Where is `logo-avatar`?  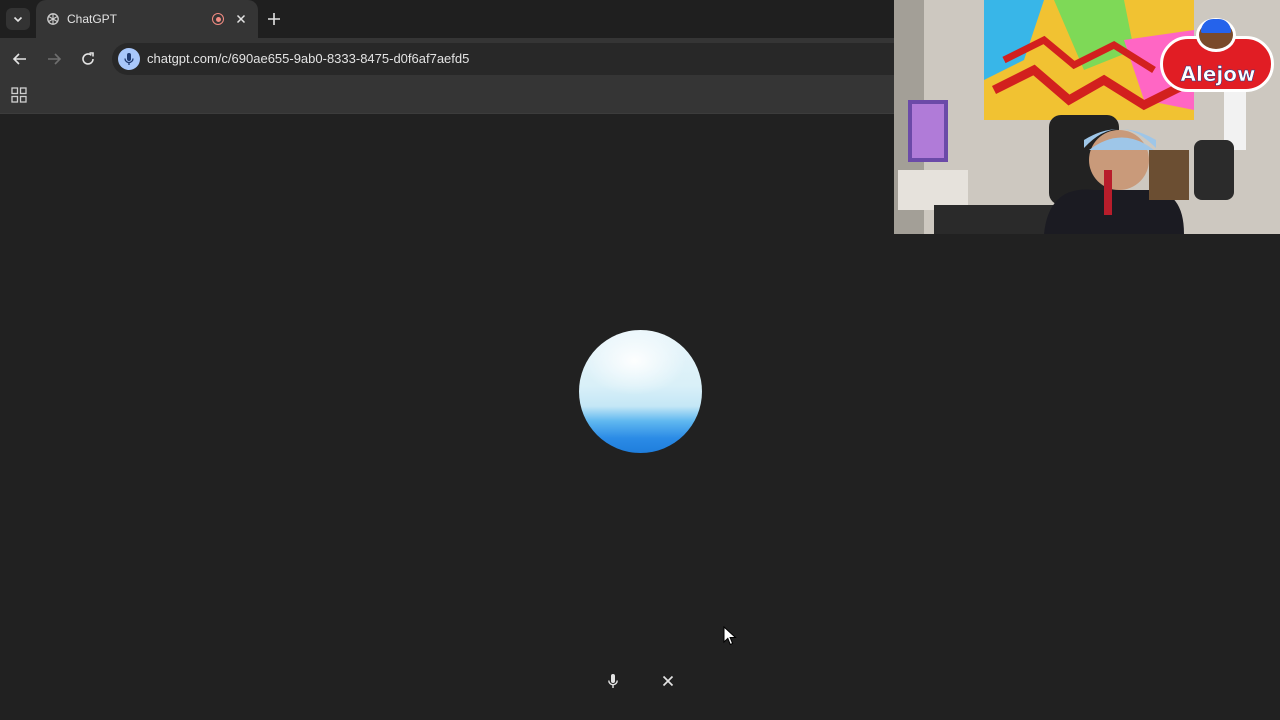
logo-avatar is located at coordinates (1216, 35).